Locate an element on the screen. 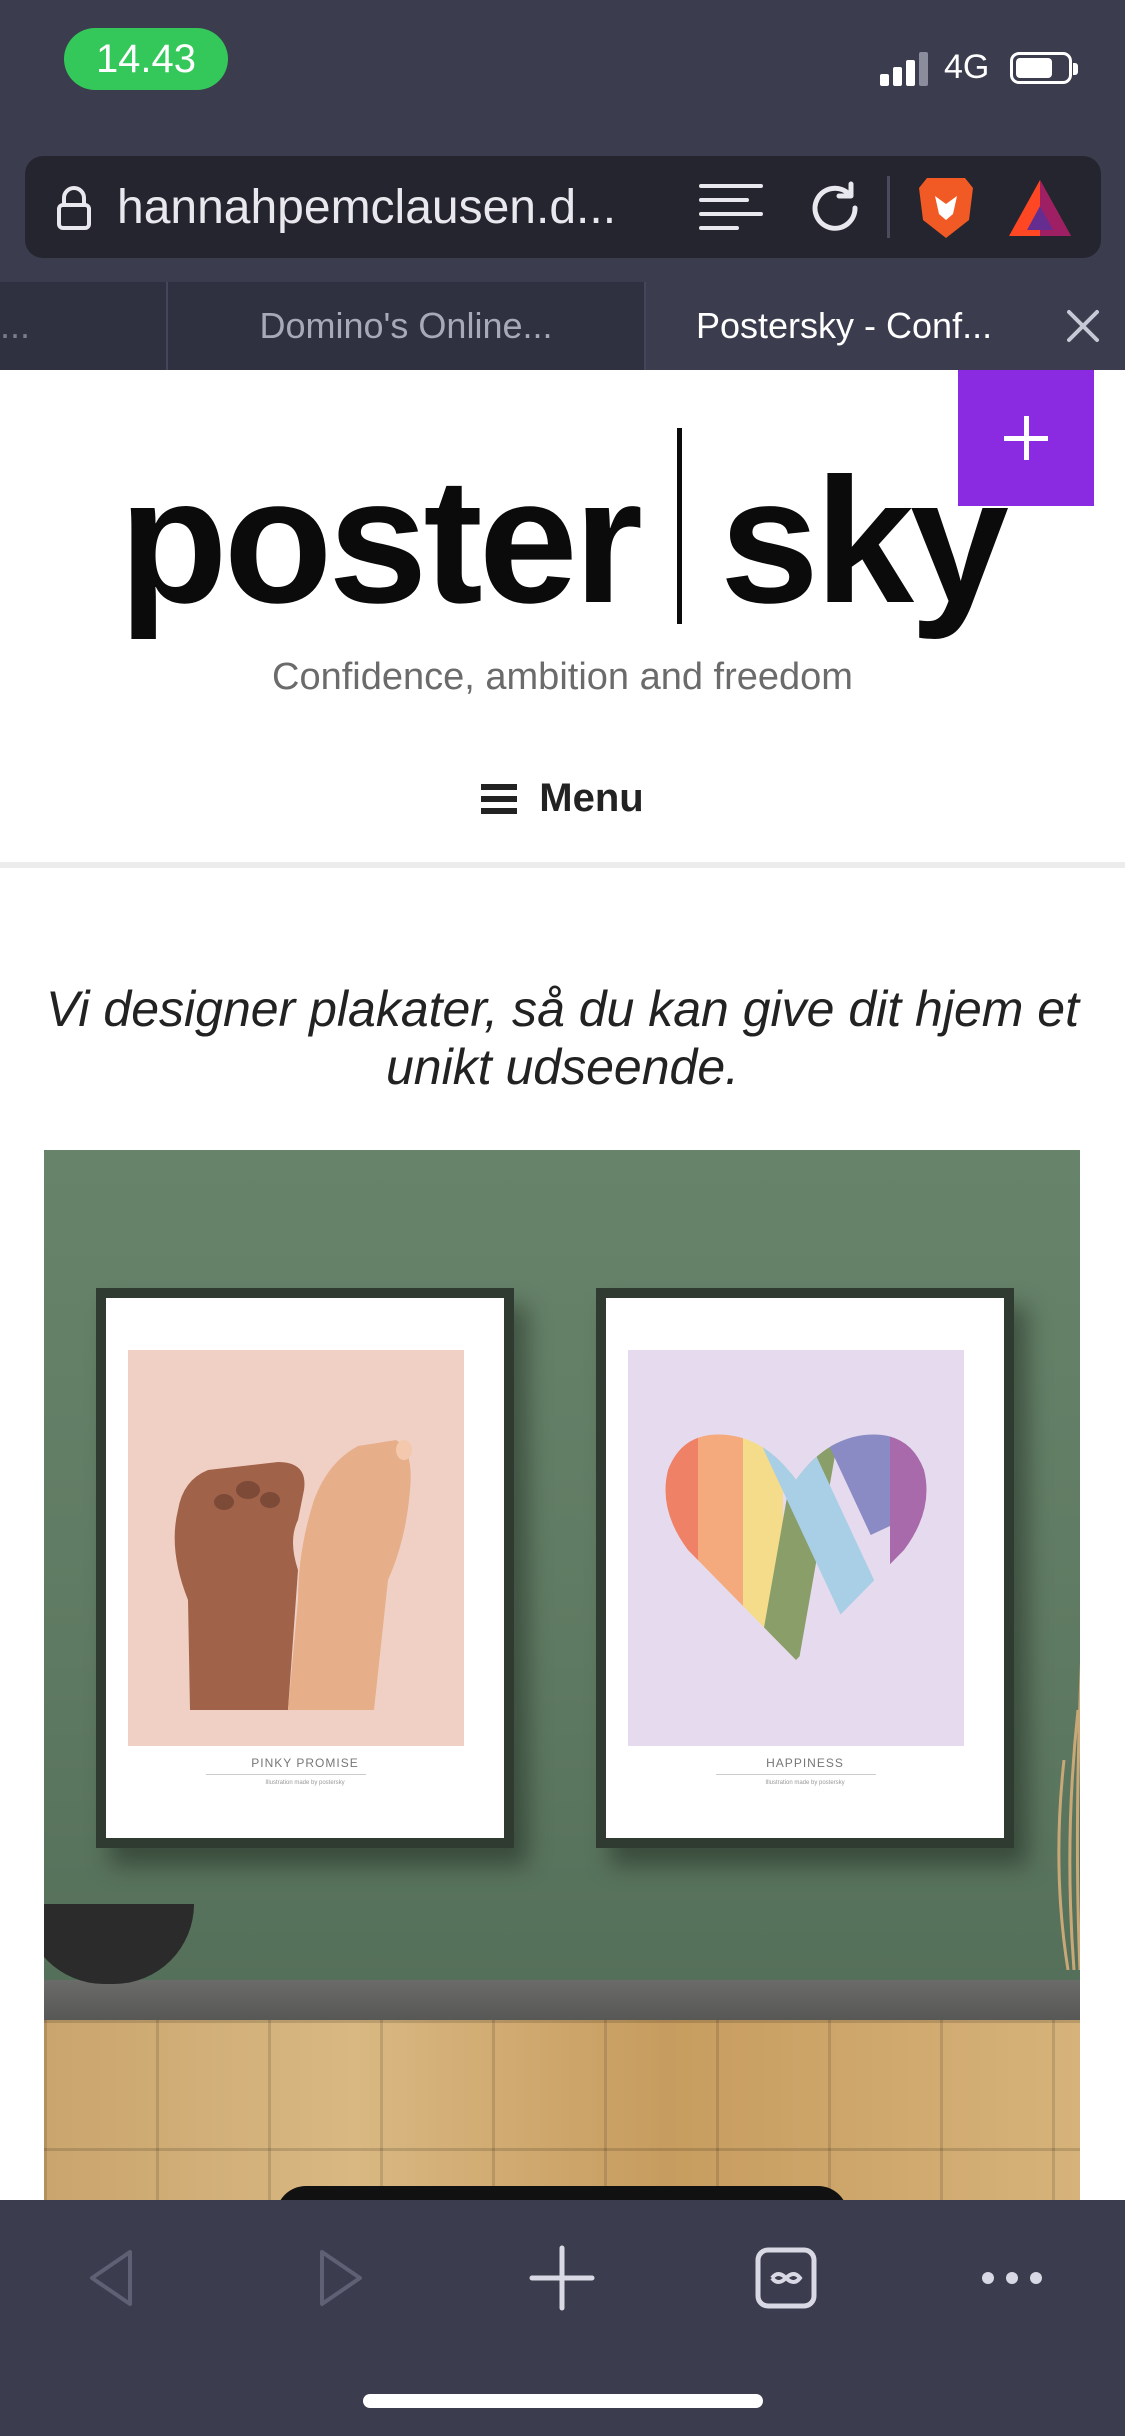 This screenshot has width=1125, height=2436. tabs-icon is located at coordinates (786, 2278).